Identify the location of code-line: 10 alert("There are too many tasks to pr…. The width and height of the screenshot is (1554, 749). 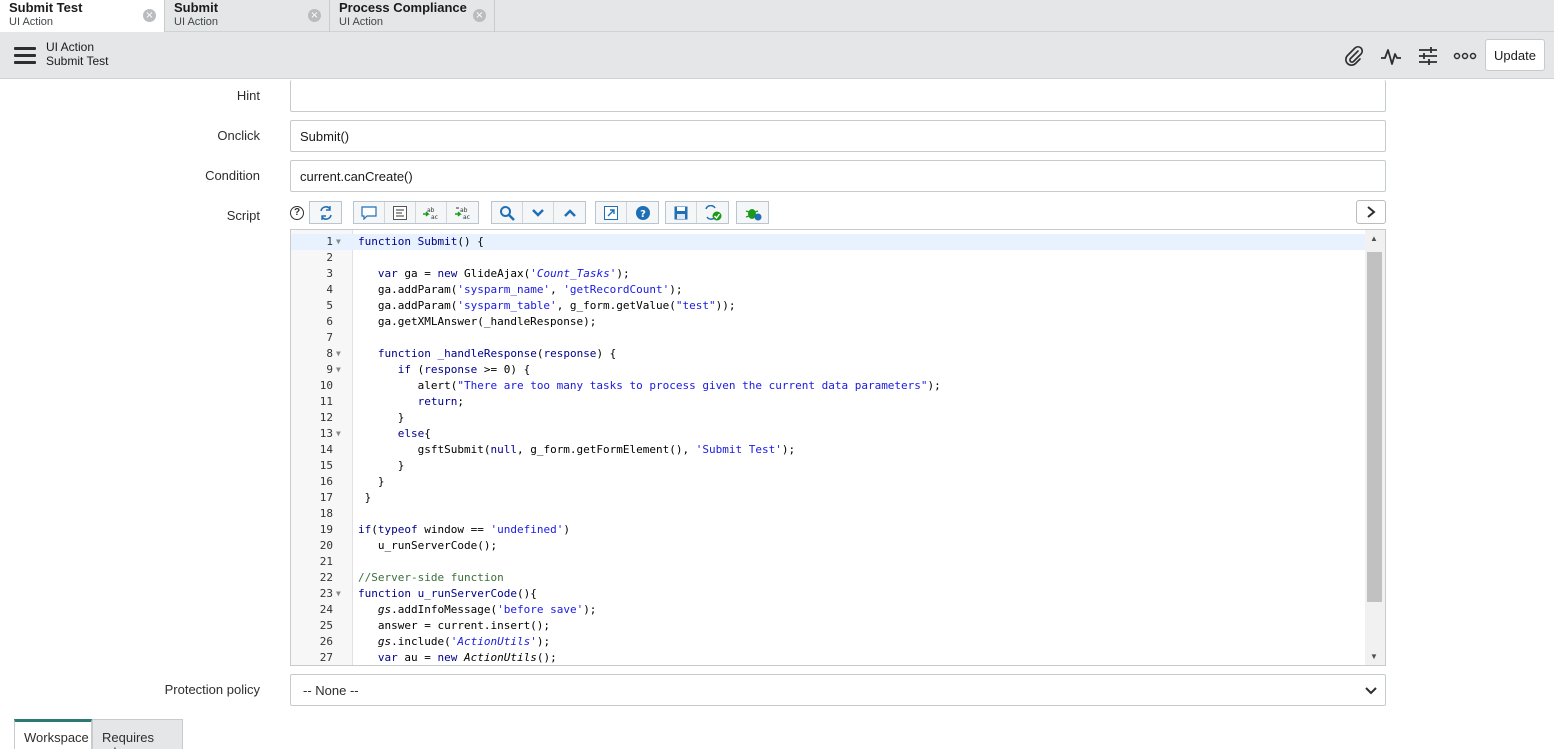
(828, 386).